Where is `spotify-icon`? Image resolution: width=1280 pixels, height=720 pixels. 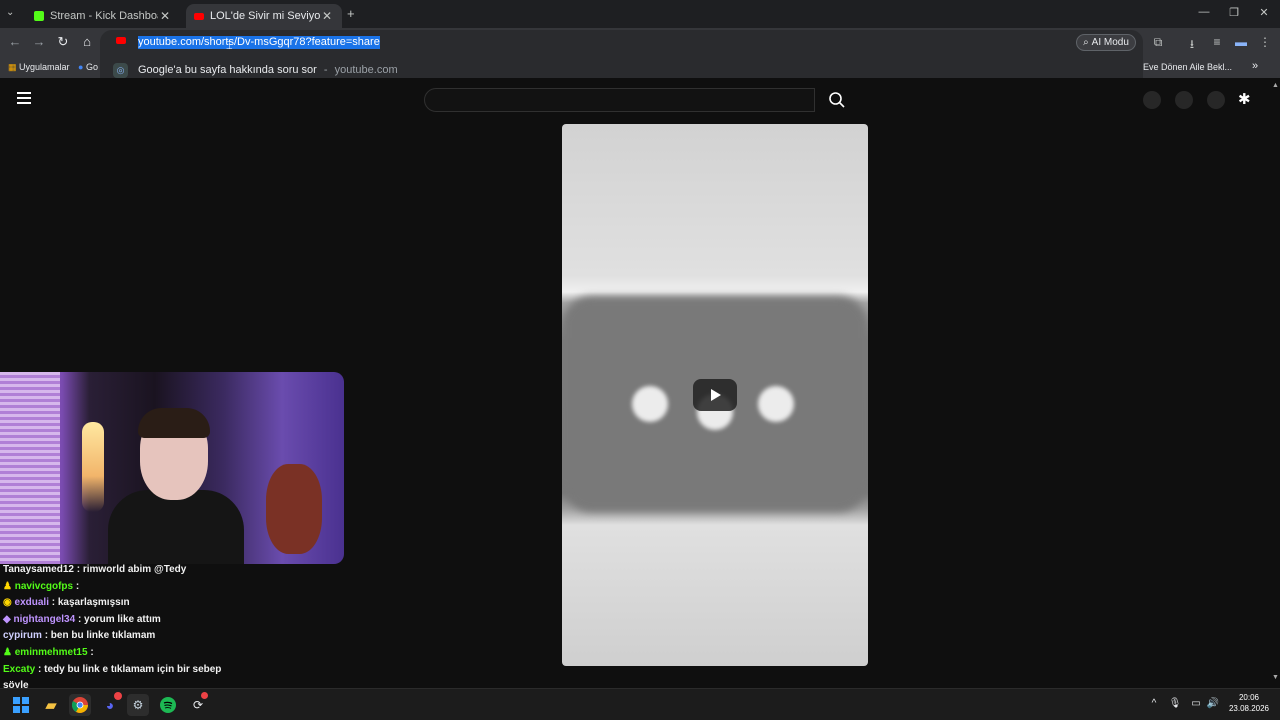
spotify-icon is located at coordinates (168, 705).